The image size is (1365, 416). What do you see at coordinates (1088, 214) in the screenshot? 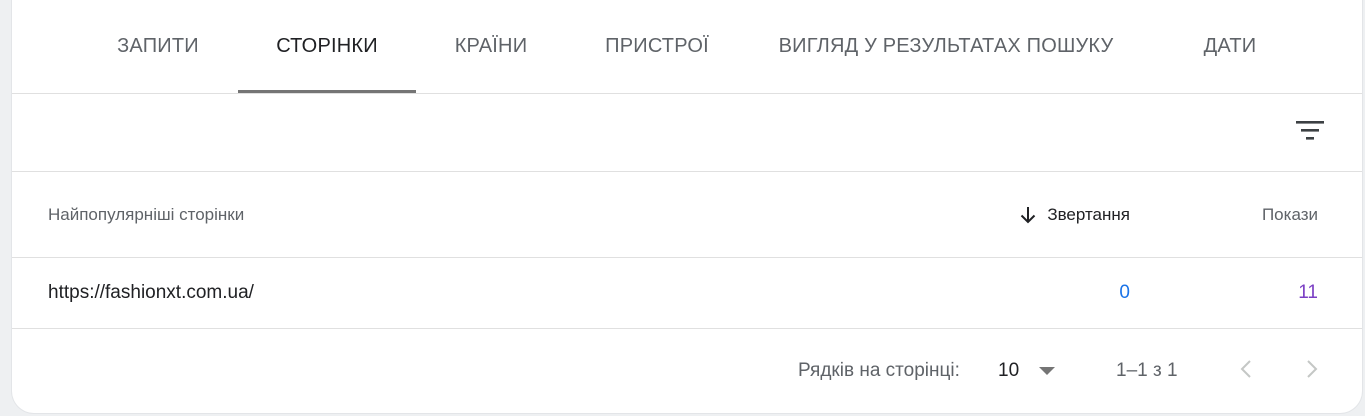
I see `column-header-clicks-label: Звертання` at bounding box center [1088, 214].